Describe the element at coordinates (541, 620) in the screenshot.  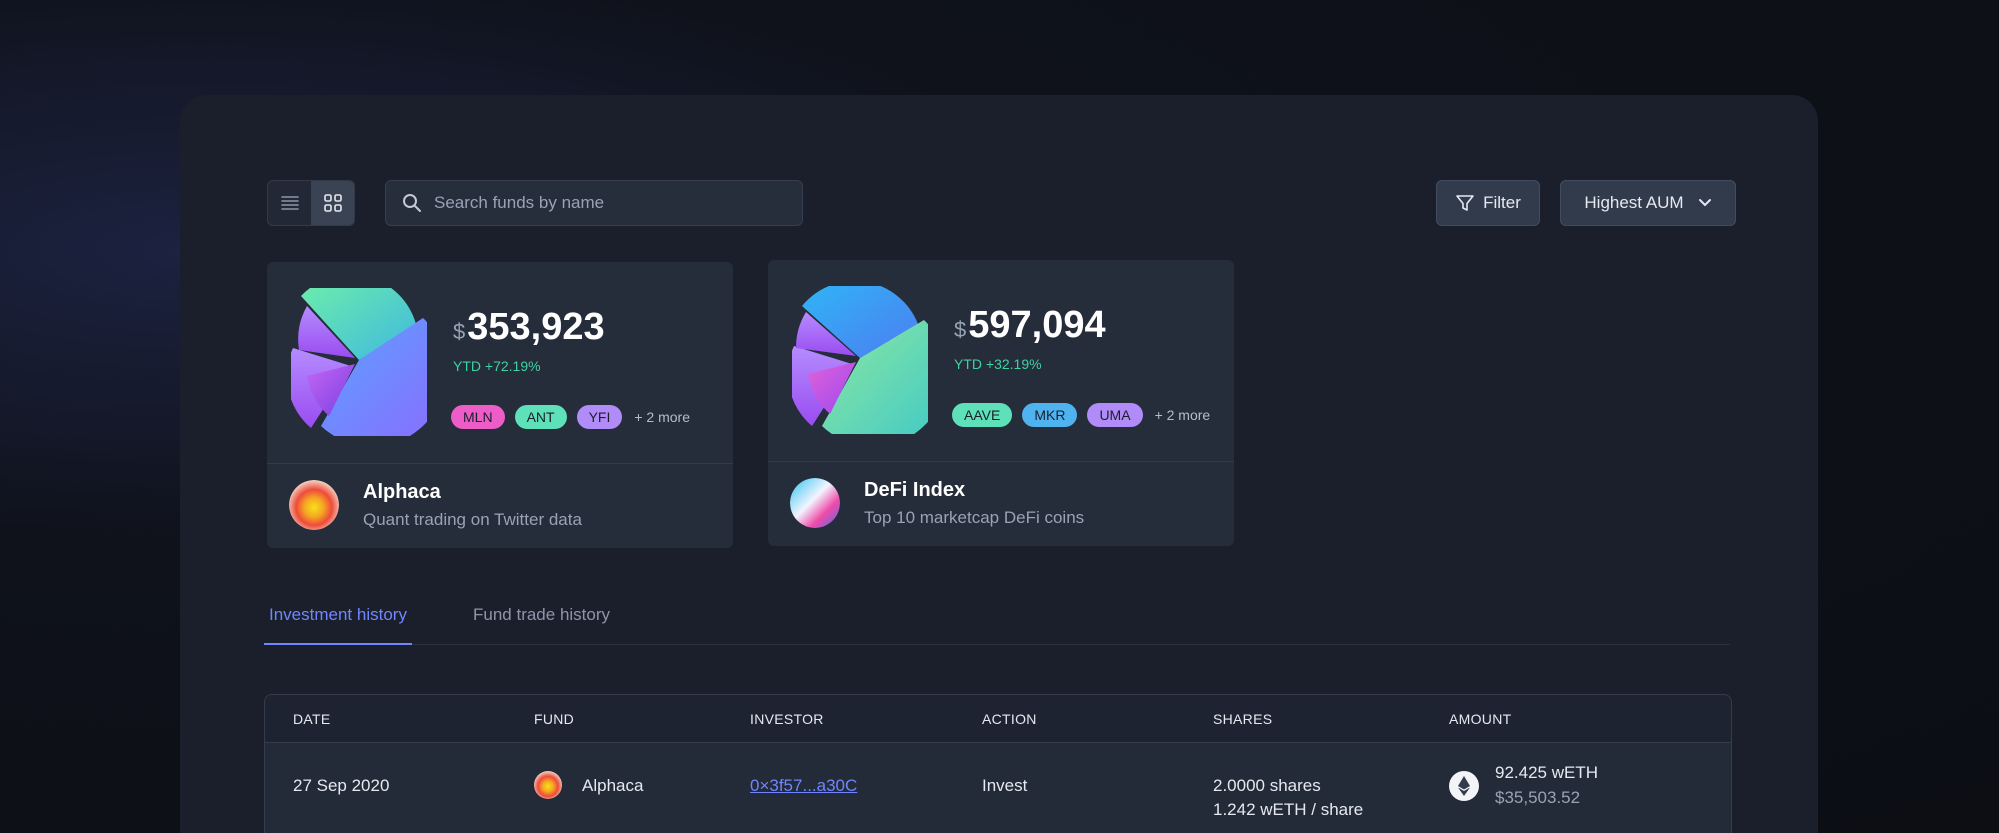
I see `tab-fund-trade-history: Fund trade history` at that location.